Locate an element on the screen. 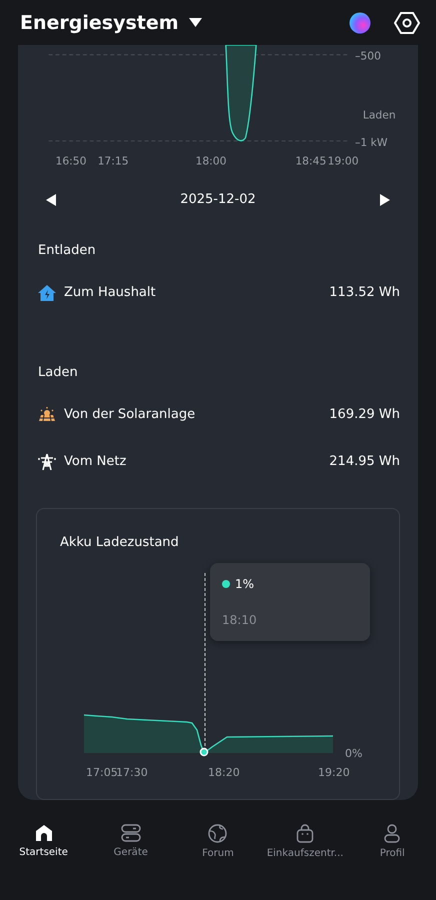  settings-icon is located at coordinates (407, 22).